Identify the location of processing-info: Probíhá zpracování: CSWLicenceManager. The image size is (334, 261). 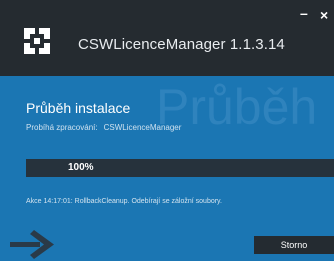
(103, 127).